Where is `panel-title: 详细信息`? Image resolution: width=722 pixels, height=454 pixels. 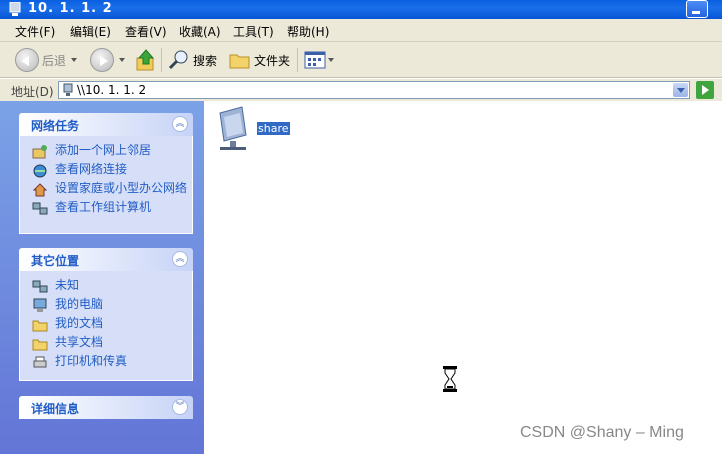 panel-title: 详细信息 is located at coordinates (55, 409).